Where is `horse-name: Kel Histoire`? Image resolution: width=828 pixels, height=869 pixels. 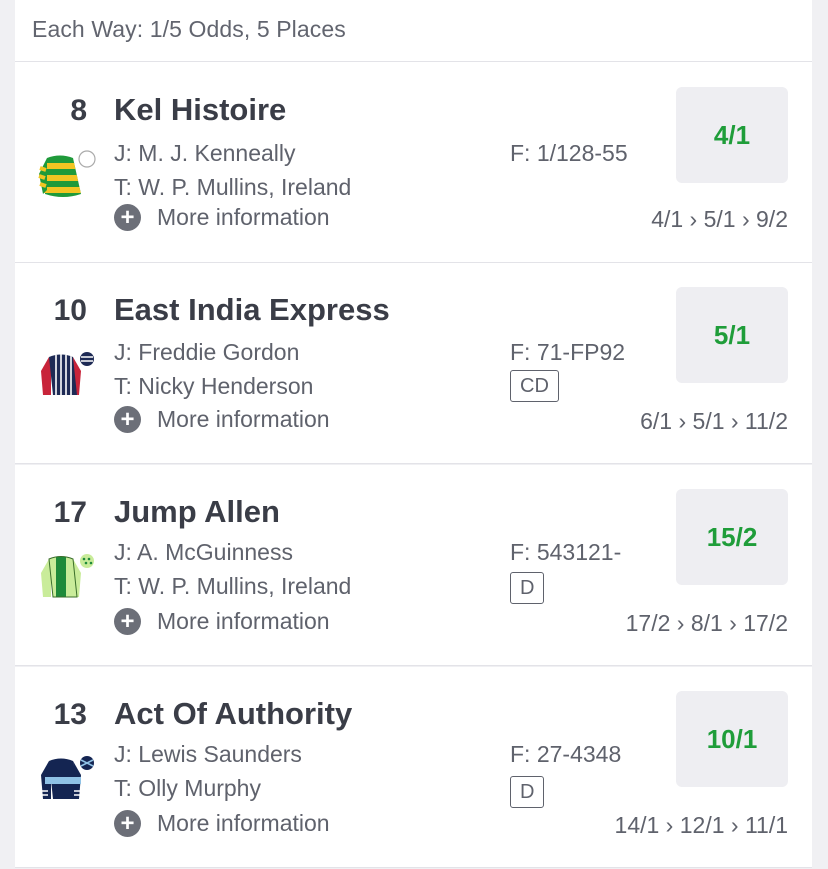 horse-name: Kel Histoire is located at coordinates (200, 110).